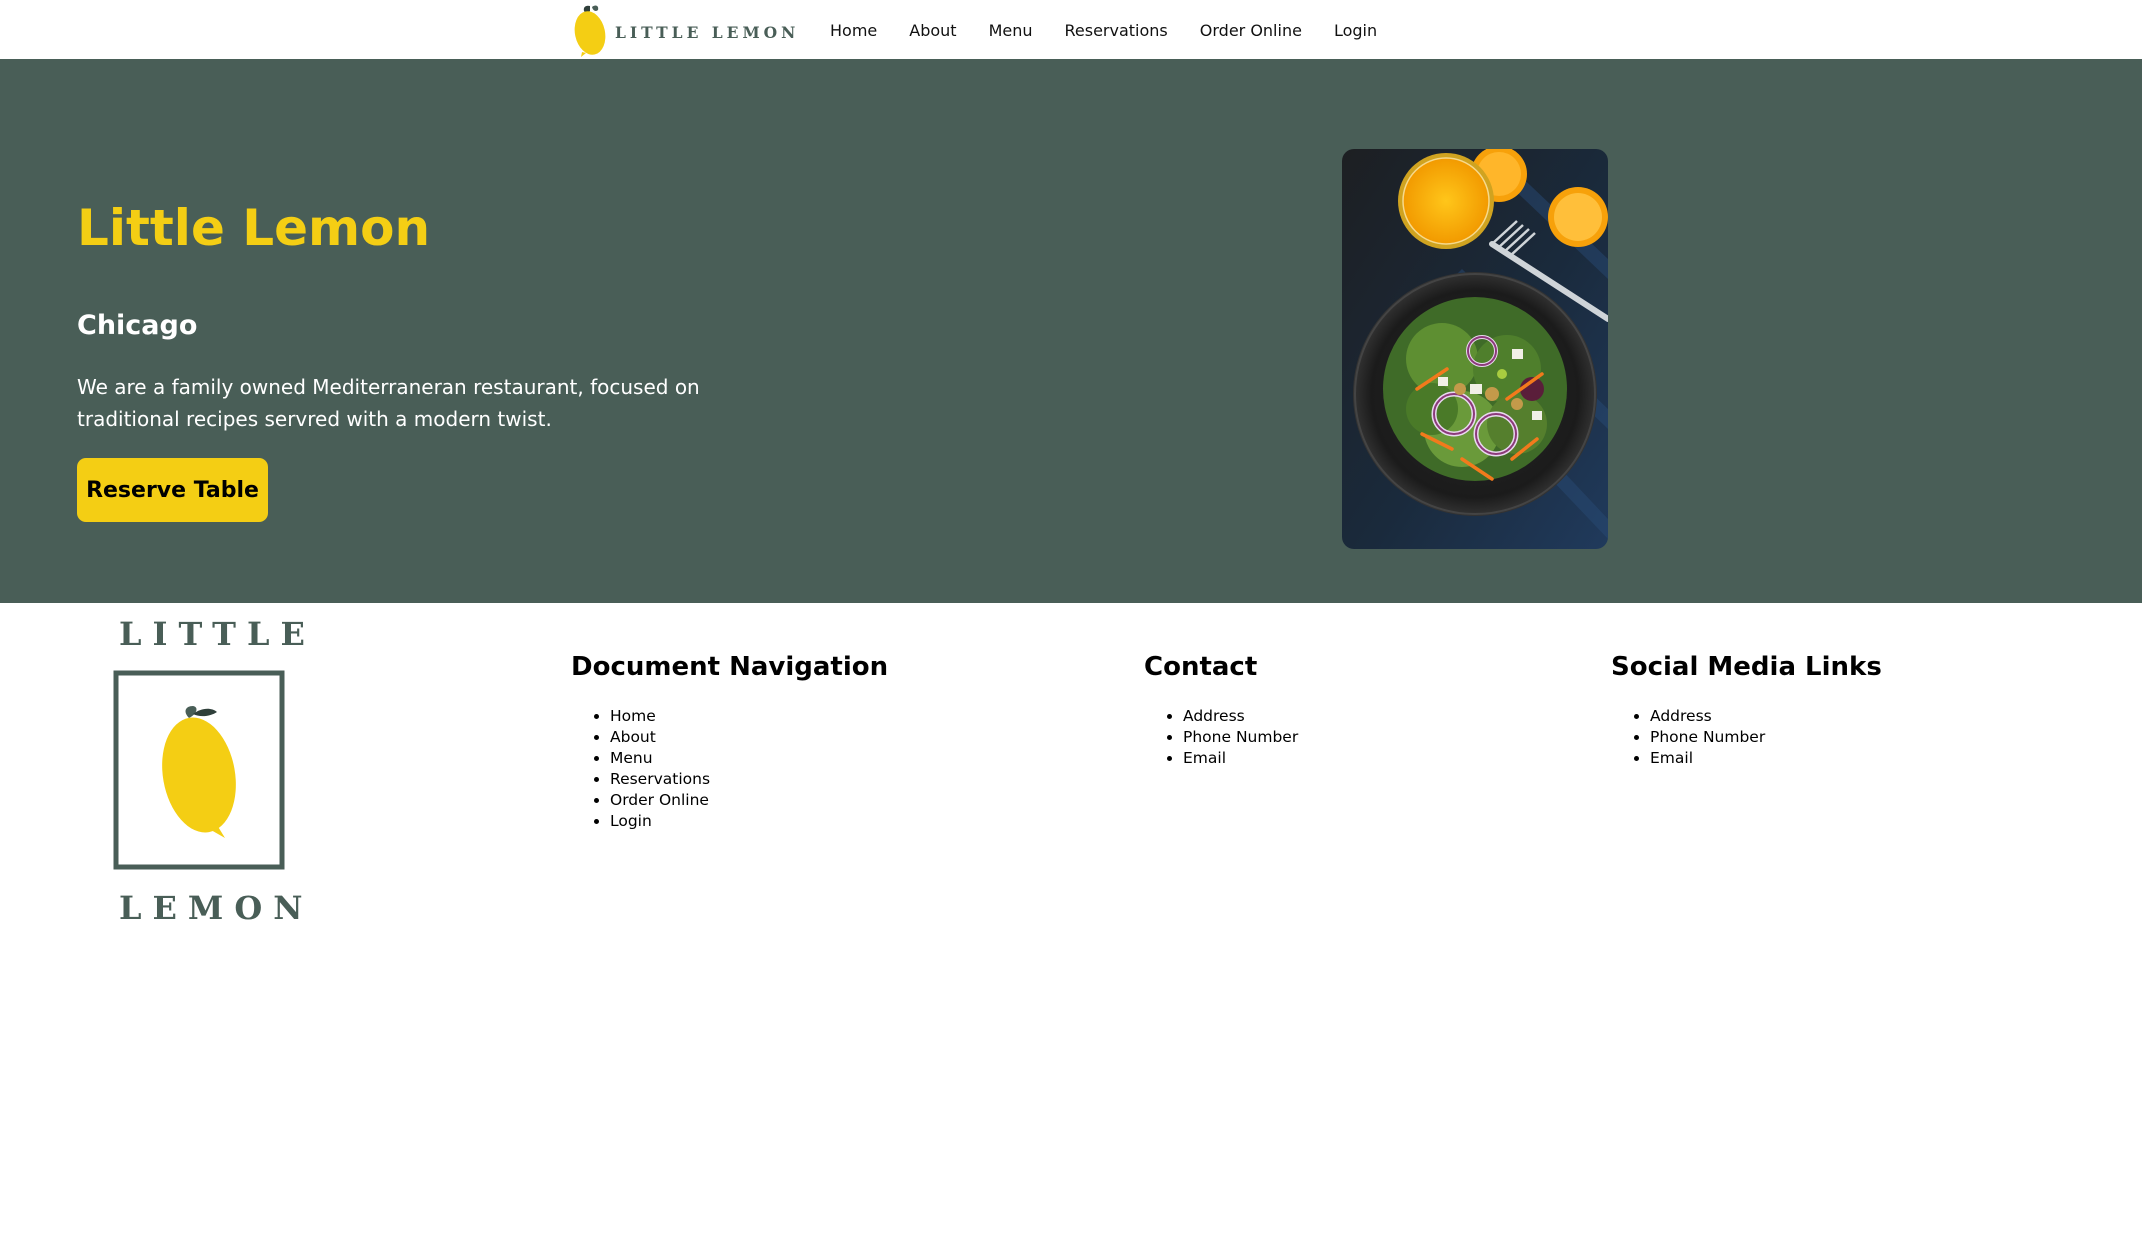 The width and height of the screenshot is (2142, 1247). I want to click on brand-logo: LITTLE LEMON, so click(686, 29).